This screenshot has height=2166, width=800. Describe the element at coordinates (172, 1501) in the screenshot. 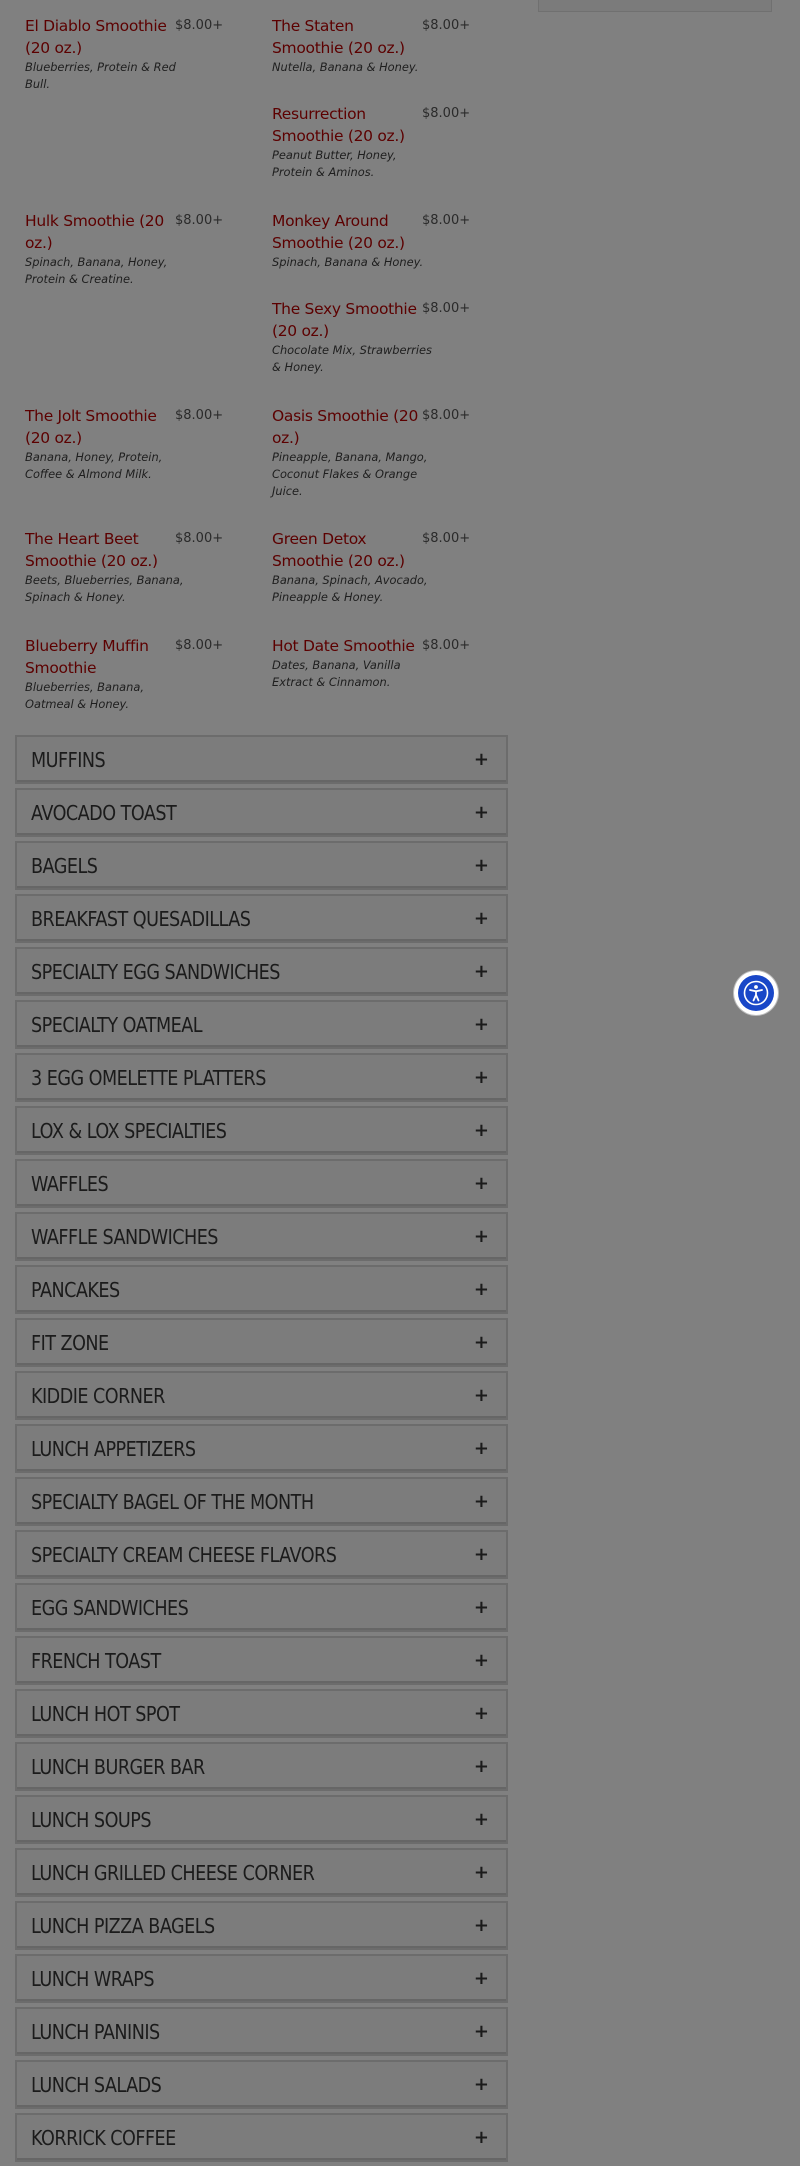

I see `category-title: SPECIALTY BAGEL OF THE MONTH` at that location.